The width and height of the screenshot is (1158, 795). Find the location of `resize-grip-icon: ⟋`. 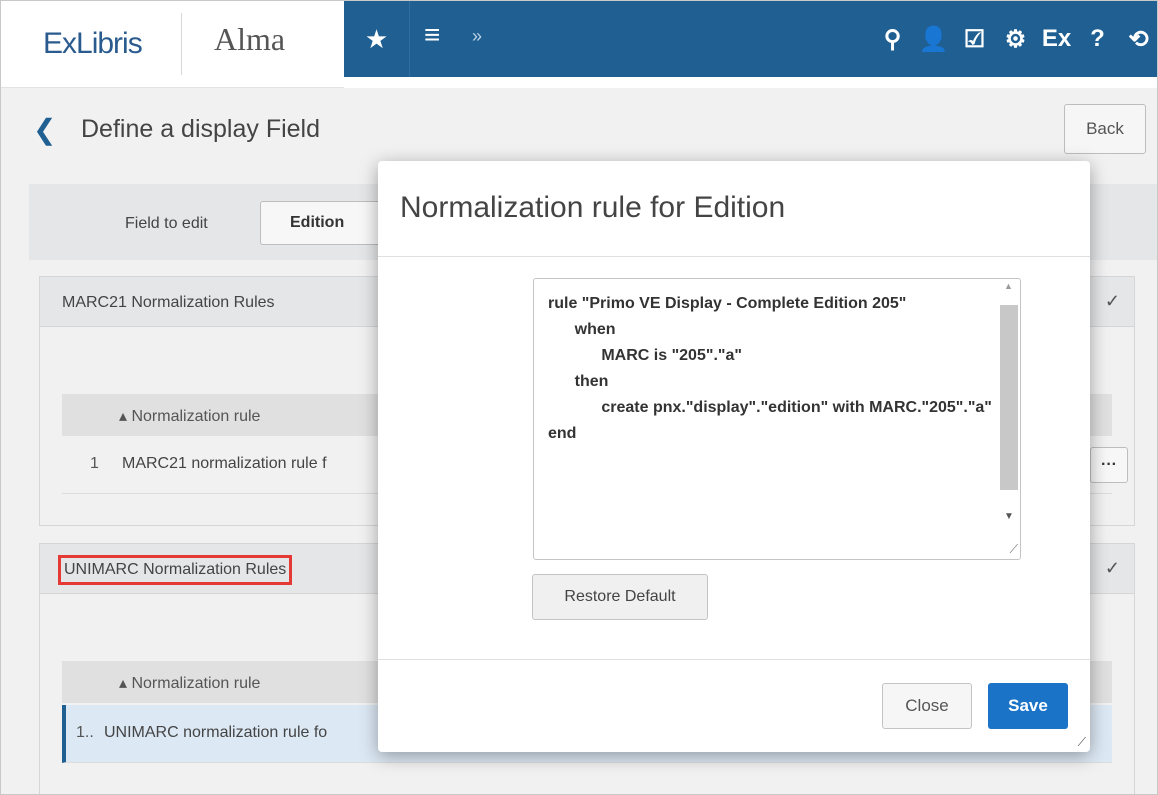

resize-grip-icon: ⟋ is located at coordinates (1014, 549).